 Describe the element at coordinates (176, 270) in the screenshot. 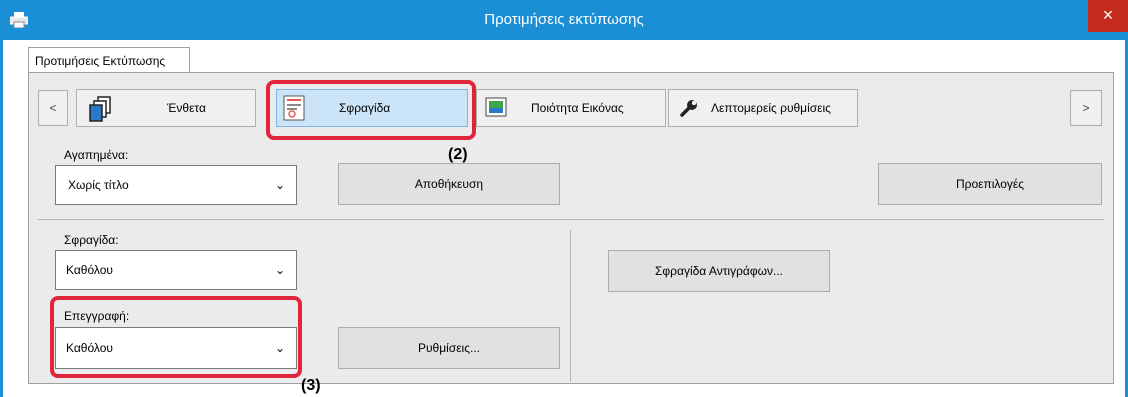

I see `stamp-select: Καθόλου ⌄` at that location.